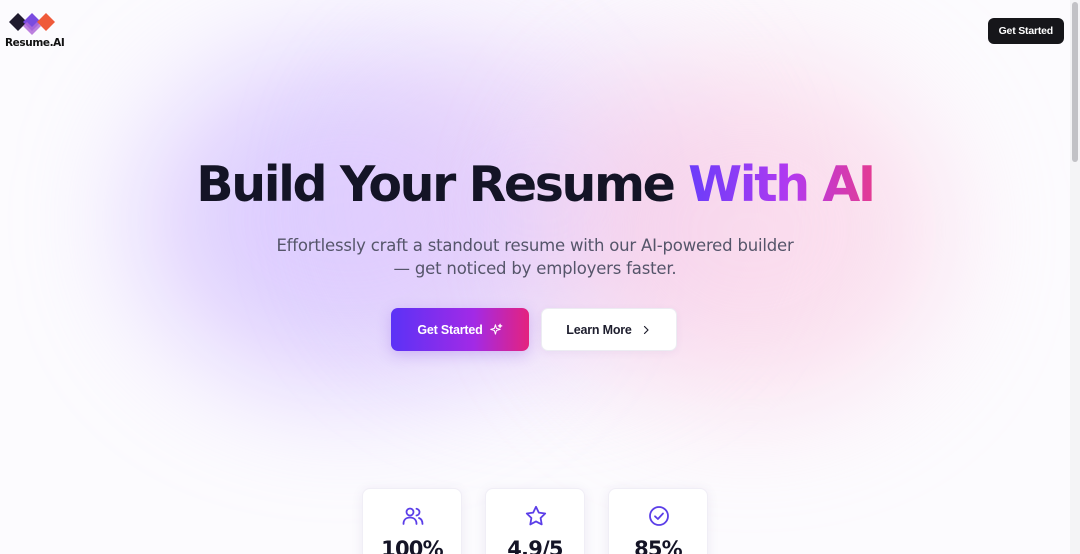 This screenshot has width=1080, height=554. What do you see at coordinates (535, 545) in the screenshot?
I see `stat-value-rating: 4.9/5` at bounding box center [535, 545].